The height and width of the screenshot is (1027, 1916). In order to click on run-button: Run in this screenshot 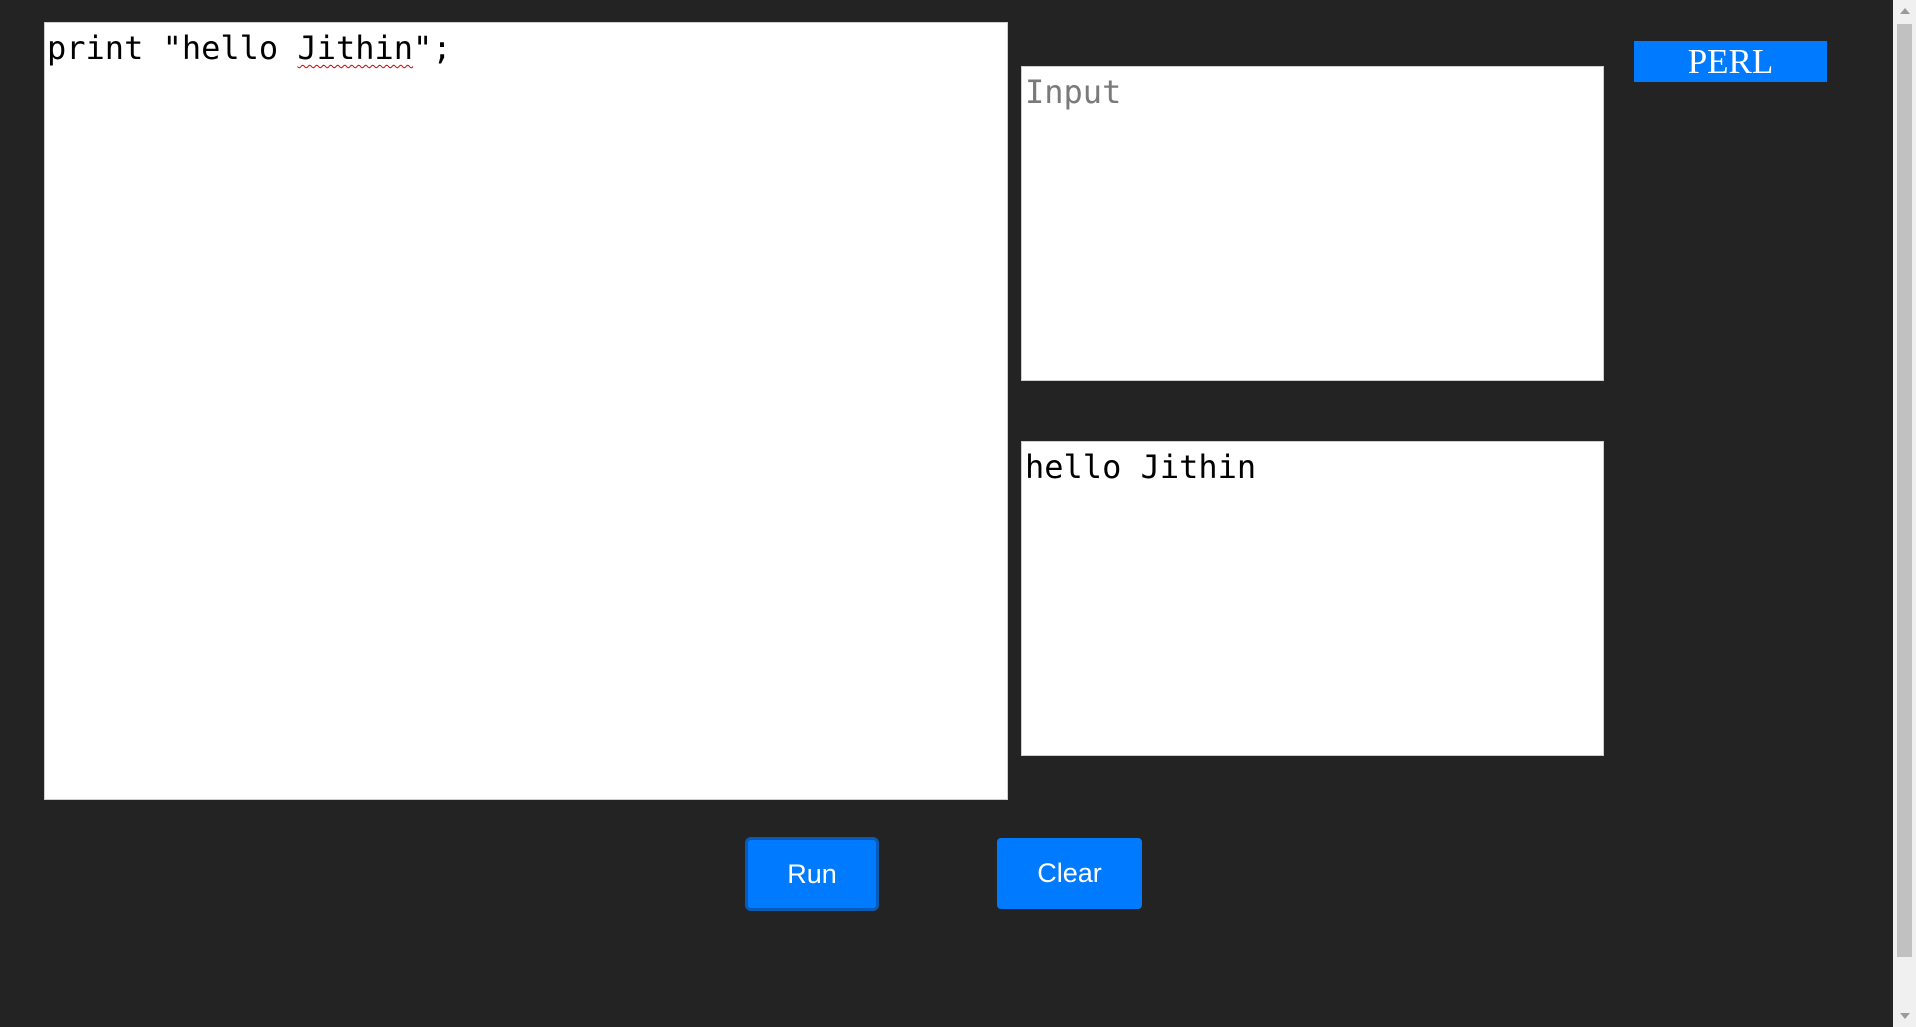, I will do `click(812, 874)`.